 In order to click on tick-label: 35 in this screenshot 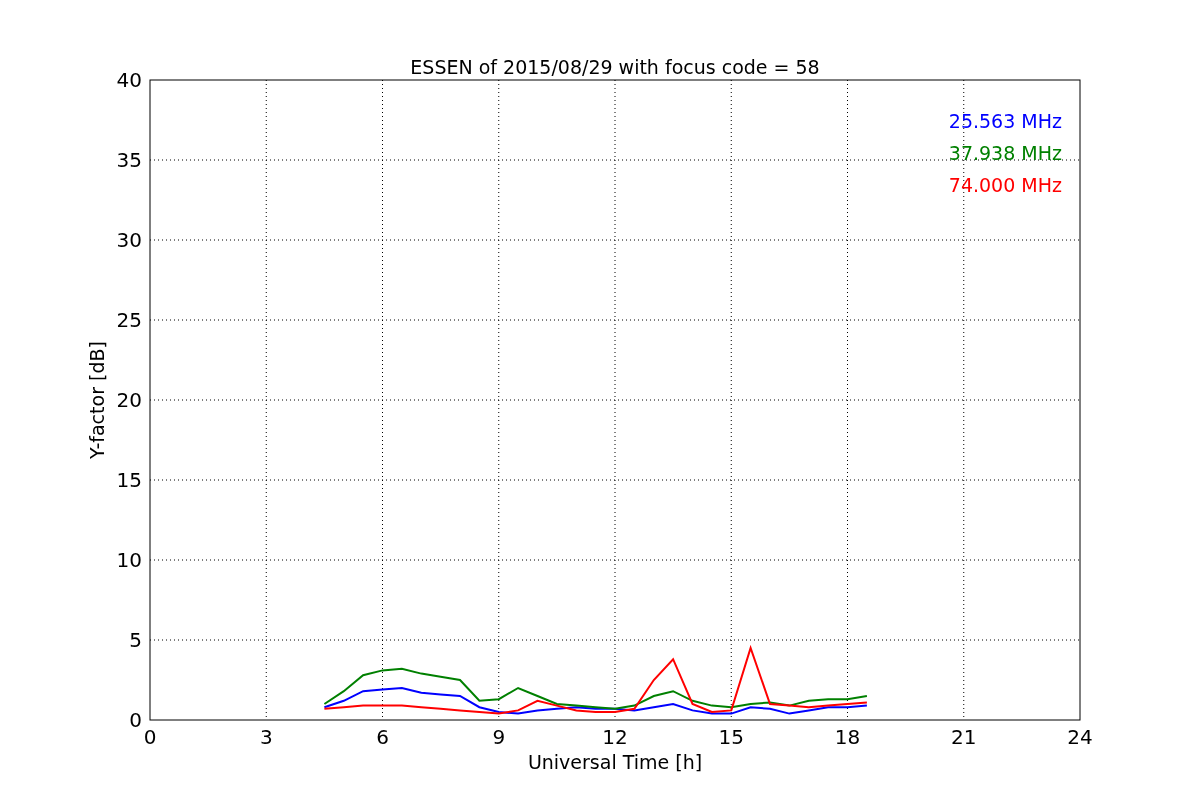, I will do `click(129, 160)`.